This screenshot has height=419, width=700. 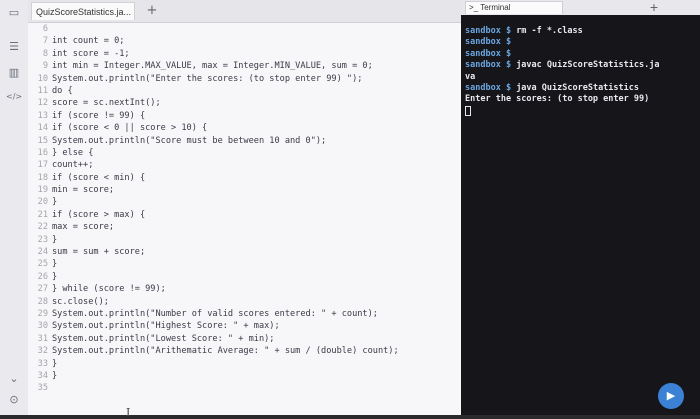 What do you see at coordinates (581, 54) in the screenshot?
I see `terminal-line: sandbox $` at bounding box center [581, 54].